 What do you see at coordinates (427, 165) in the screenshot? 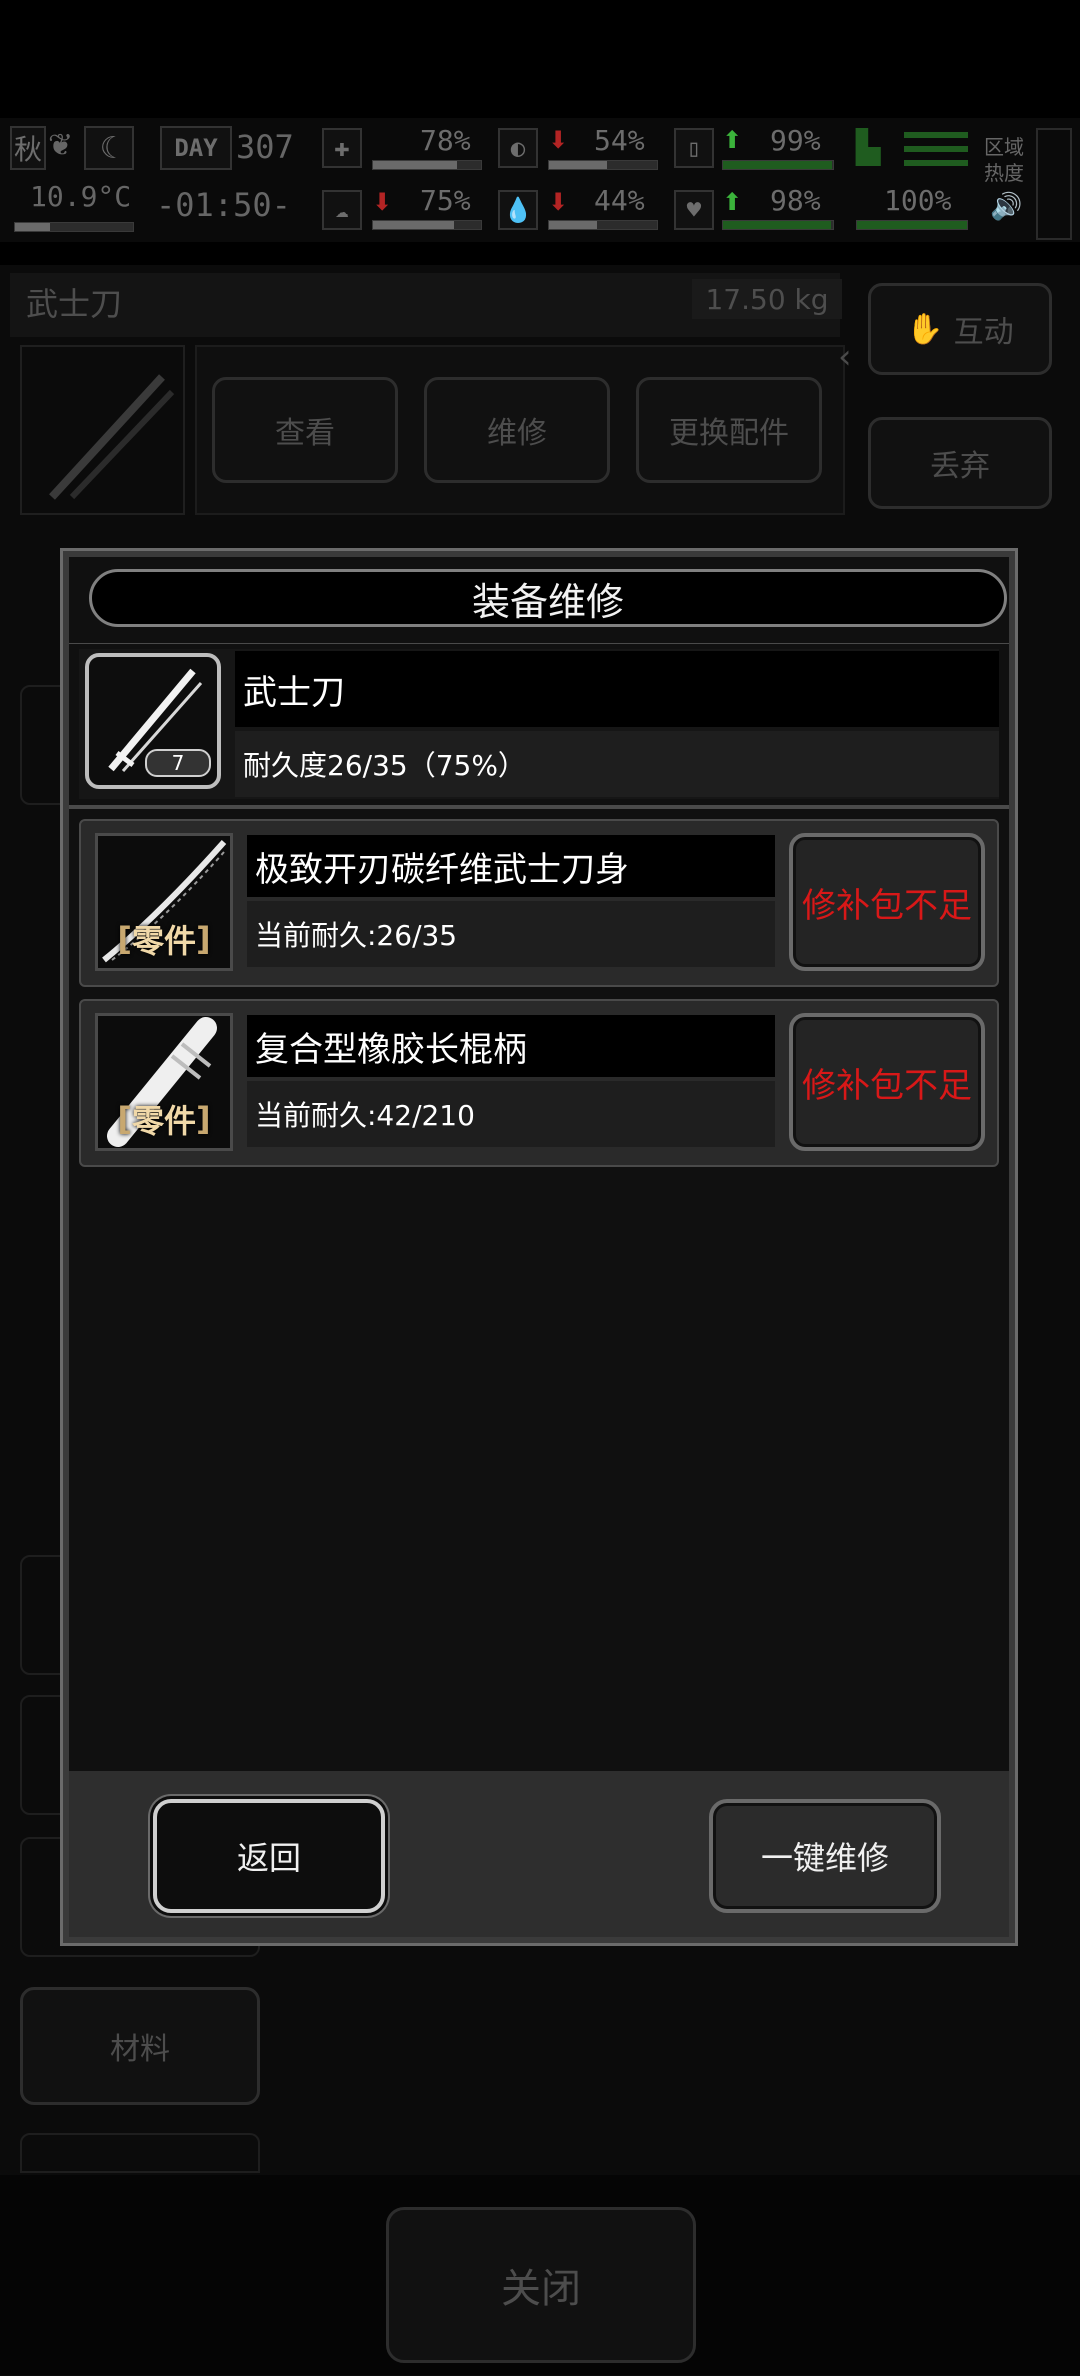
I see `health-bar` at bounding box center [427, 165].